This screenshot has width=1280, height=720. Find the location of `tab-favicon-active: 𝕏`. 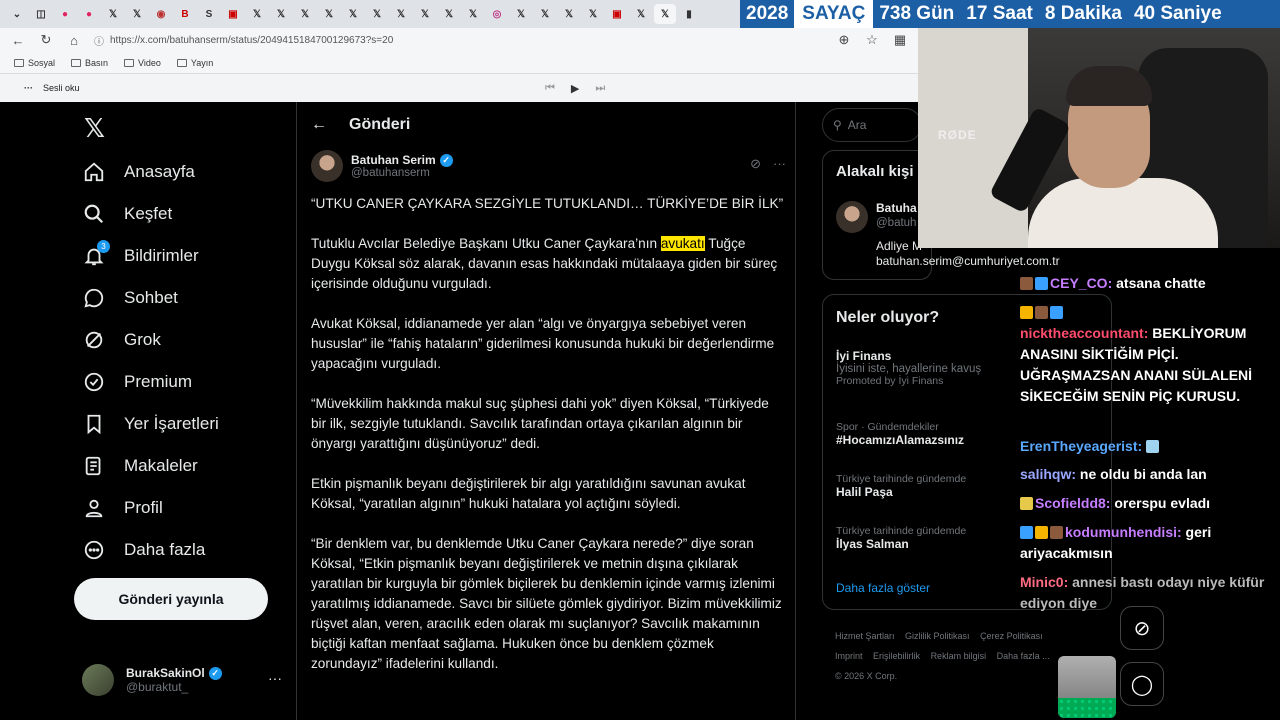

tab-favicon-active: 𝕏 is located at coordinates (665, 14).